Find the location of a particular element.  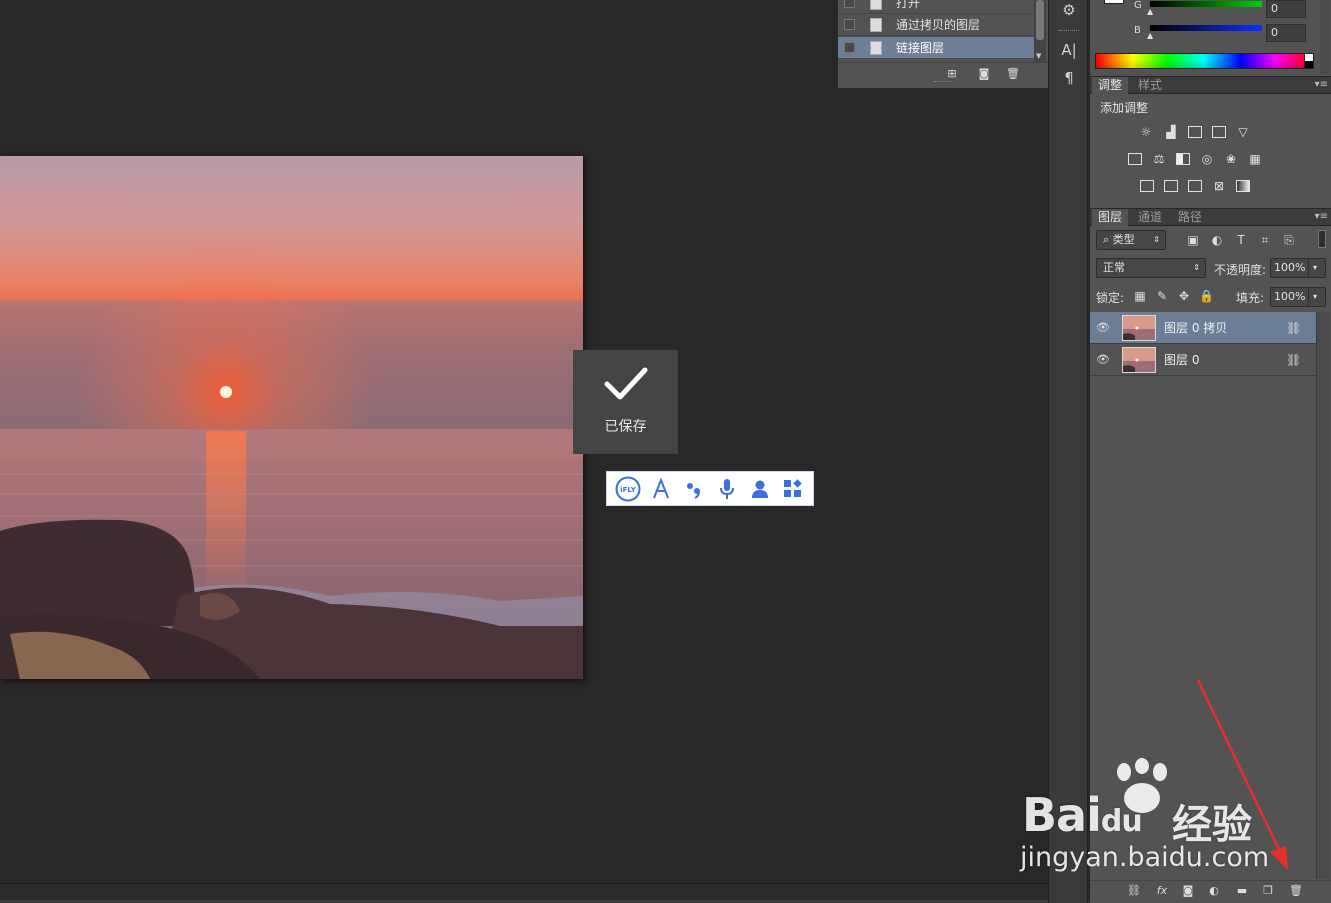

opacity-label: 不透明度: is located at coordinates (1240, 270).